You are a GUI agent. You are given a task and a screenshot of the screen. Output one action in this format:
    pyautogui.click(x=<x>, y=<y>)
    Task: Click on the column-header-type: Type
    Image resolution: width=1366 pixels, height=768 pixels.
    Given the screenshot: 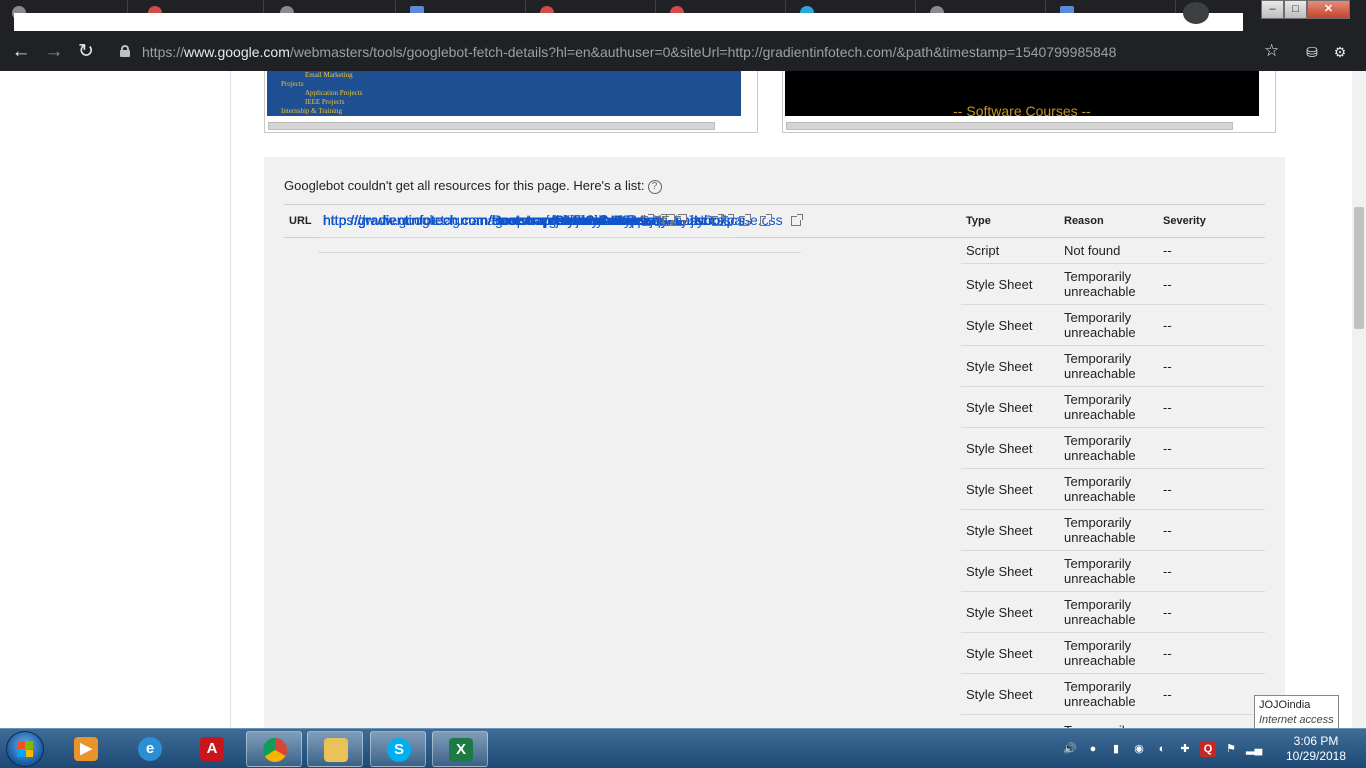 What is the action you would take?
    pyautogui.click(x=1010, y=221)
    